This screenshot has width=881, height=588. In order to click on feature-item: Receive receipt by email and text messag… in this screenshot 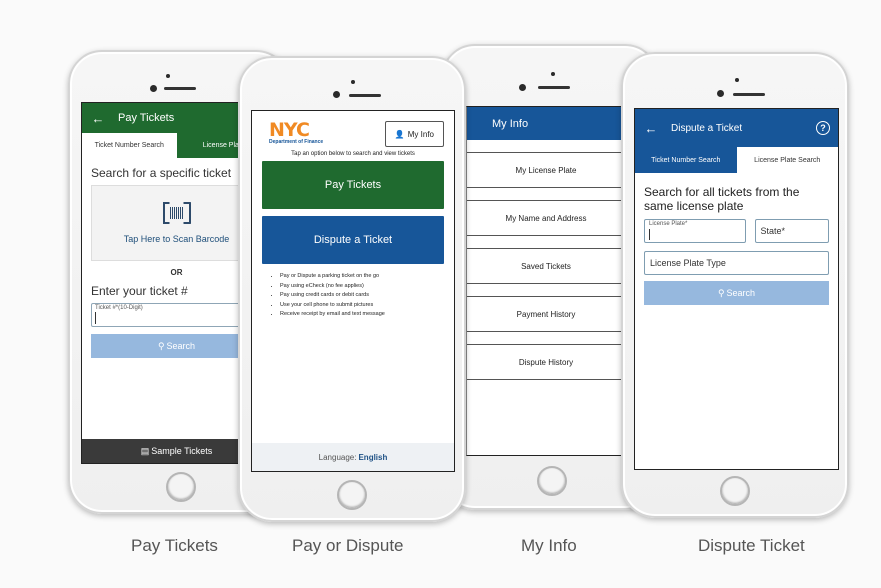, I will do `click(362, 314)`.